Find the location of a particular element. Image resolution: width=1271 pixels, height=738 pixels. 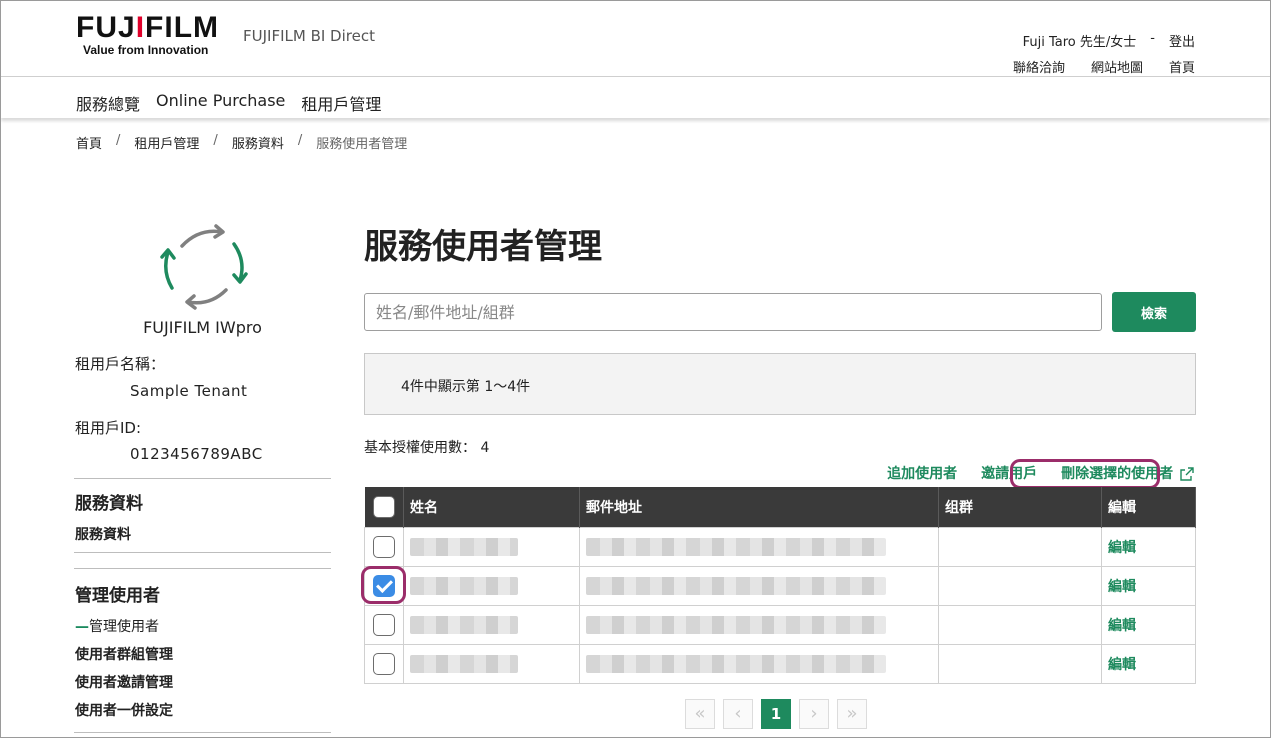

breadcrumb-service-info: 服務資料 is located at coordinates (258, 142).